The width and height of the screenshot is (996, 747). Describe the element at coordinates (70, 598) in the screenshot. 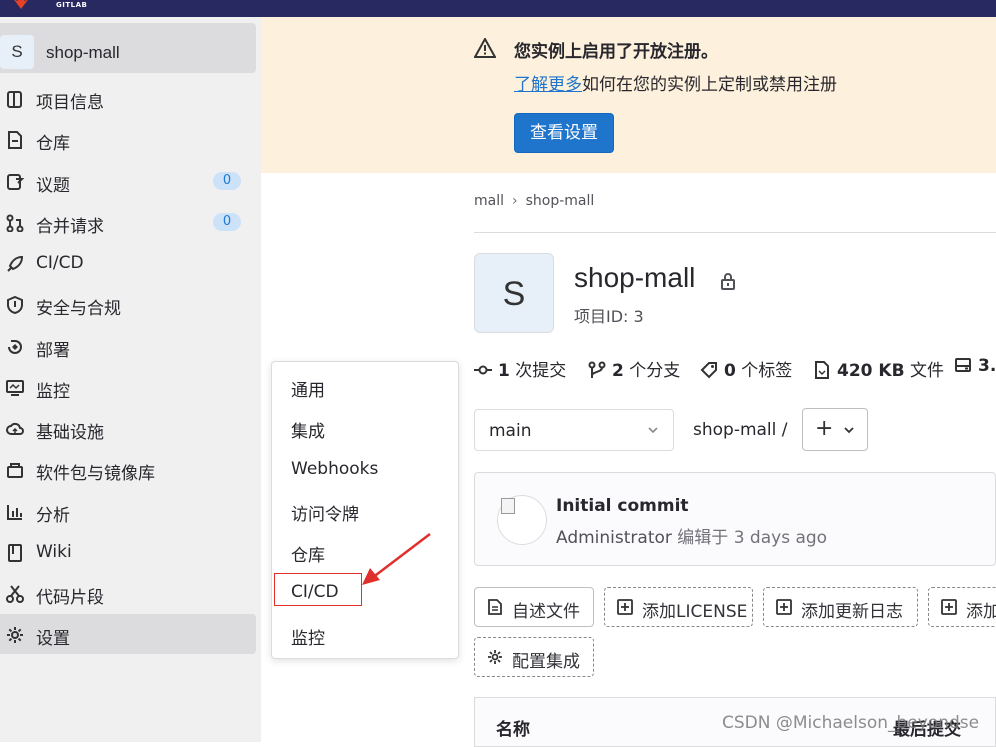

I see `sidebar-item-label: 代码片段` at that location.